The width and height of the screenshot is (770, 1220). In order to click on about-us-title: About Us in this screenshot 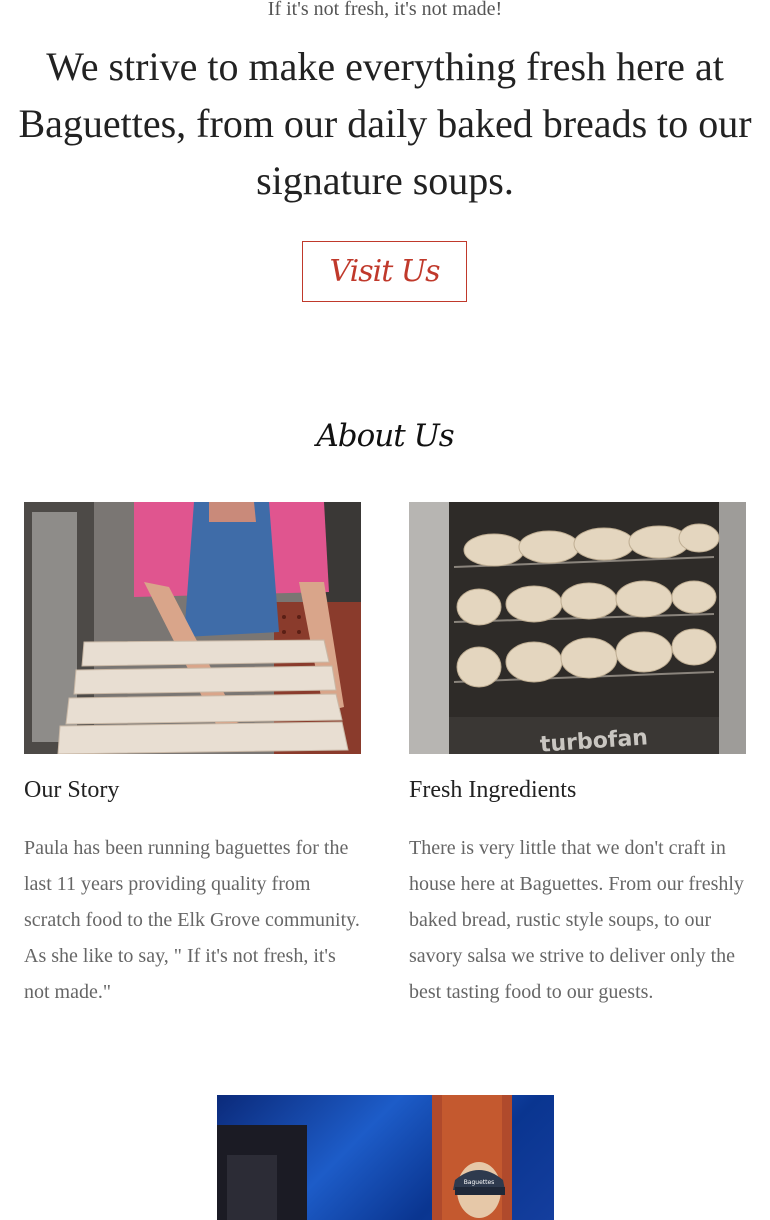, I will do `click(385, 436)`.